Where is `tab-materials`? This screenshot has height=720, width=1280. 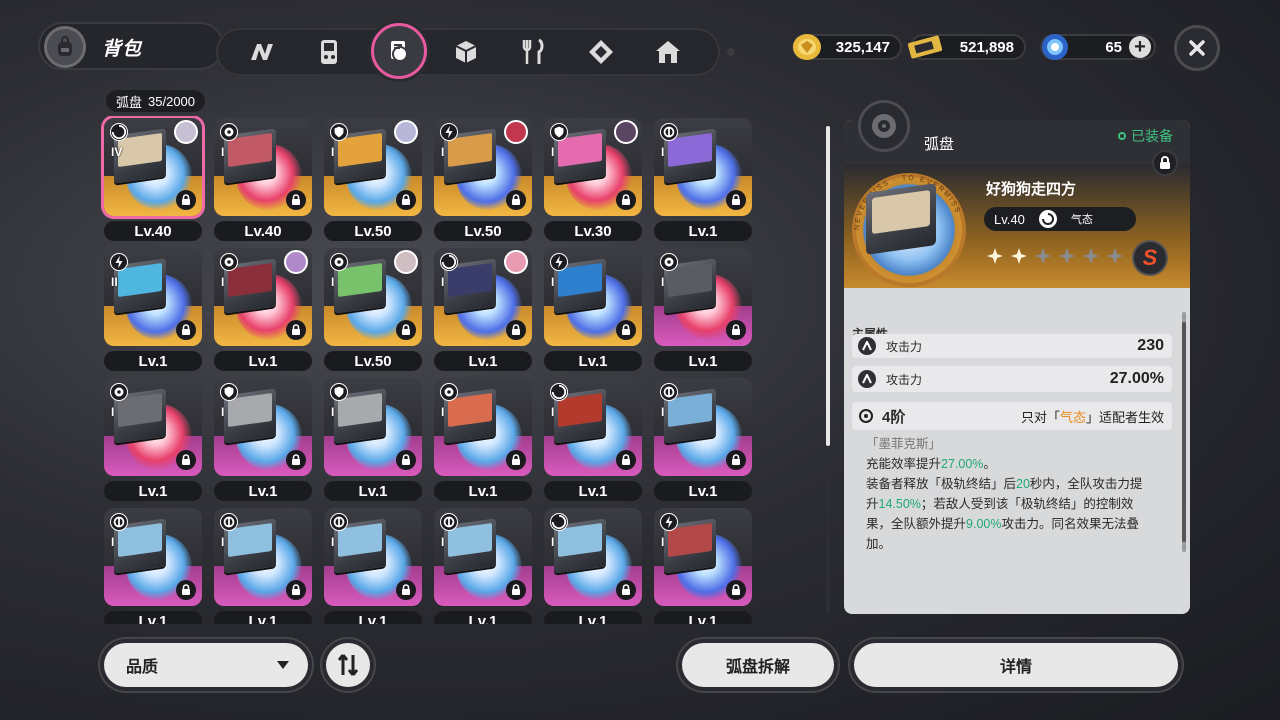 tab-materials is located at coordinates (466, 52).